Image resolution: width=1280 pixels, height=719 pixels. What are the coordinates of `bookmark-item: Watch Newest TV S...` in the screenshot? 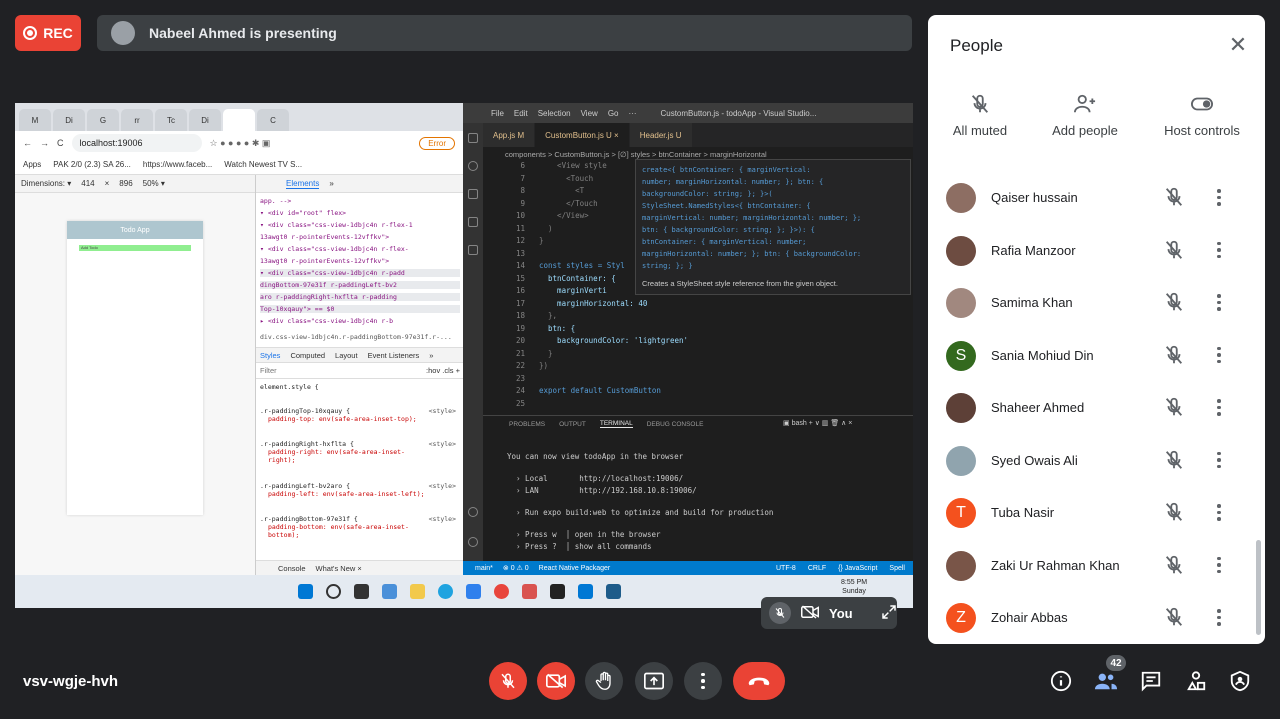 It's located at (263, 164).